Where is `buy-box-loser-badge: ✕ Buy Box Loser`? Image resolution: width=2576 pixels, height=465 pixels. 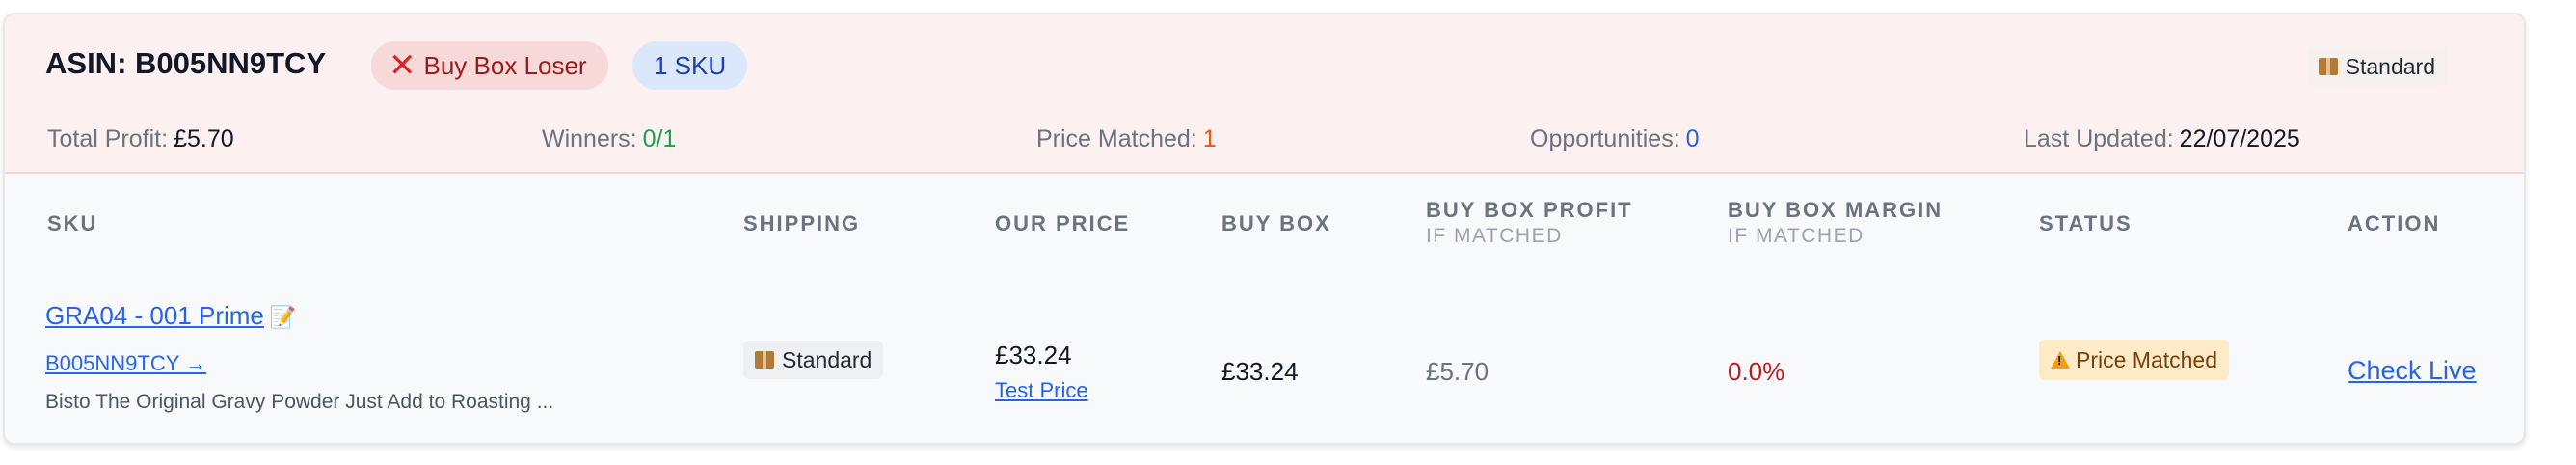
buy-box-loser-badge: ✕ Buy Box Loser is located at coordinates (490, 66).